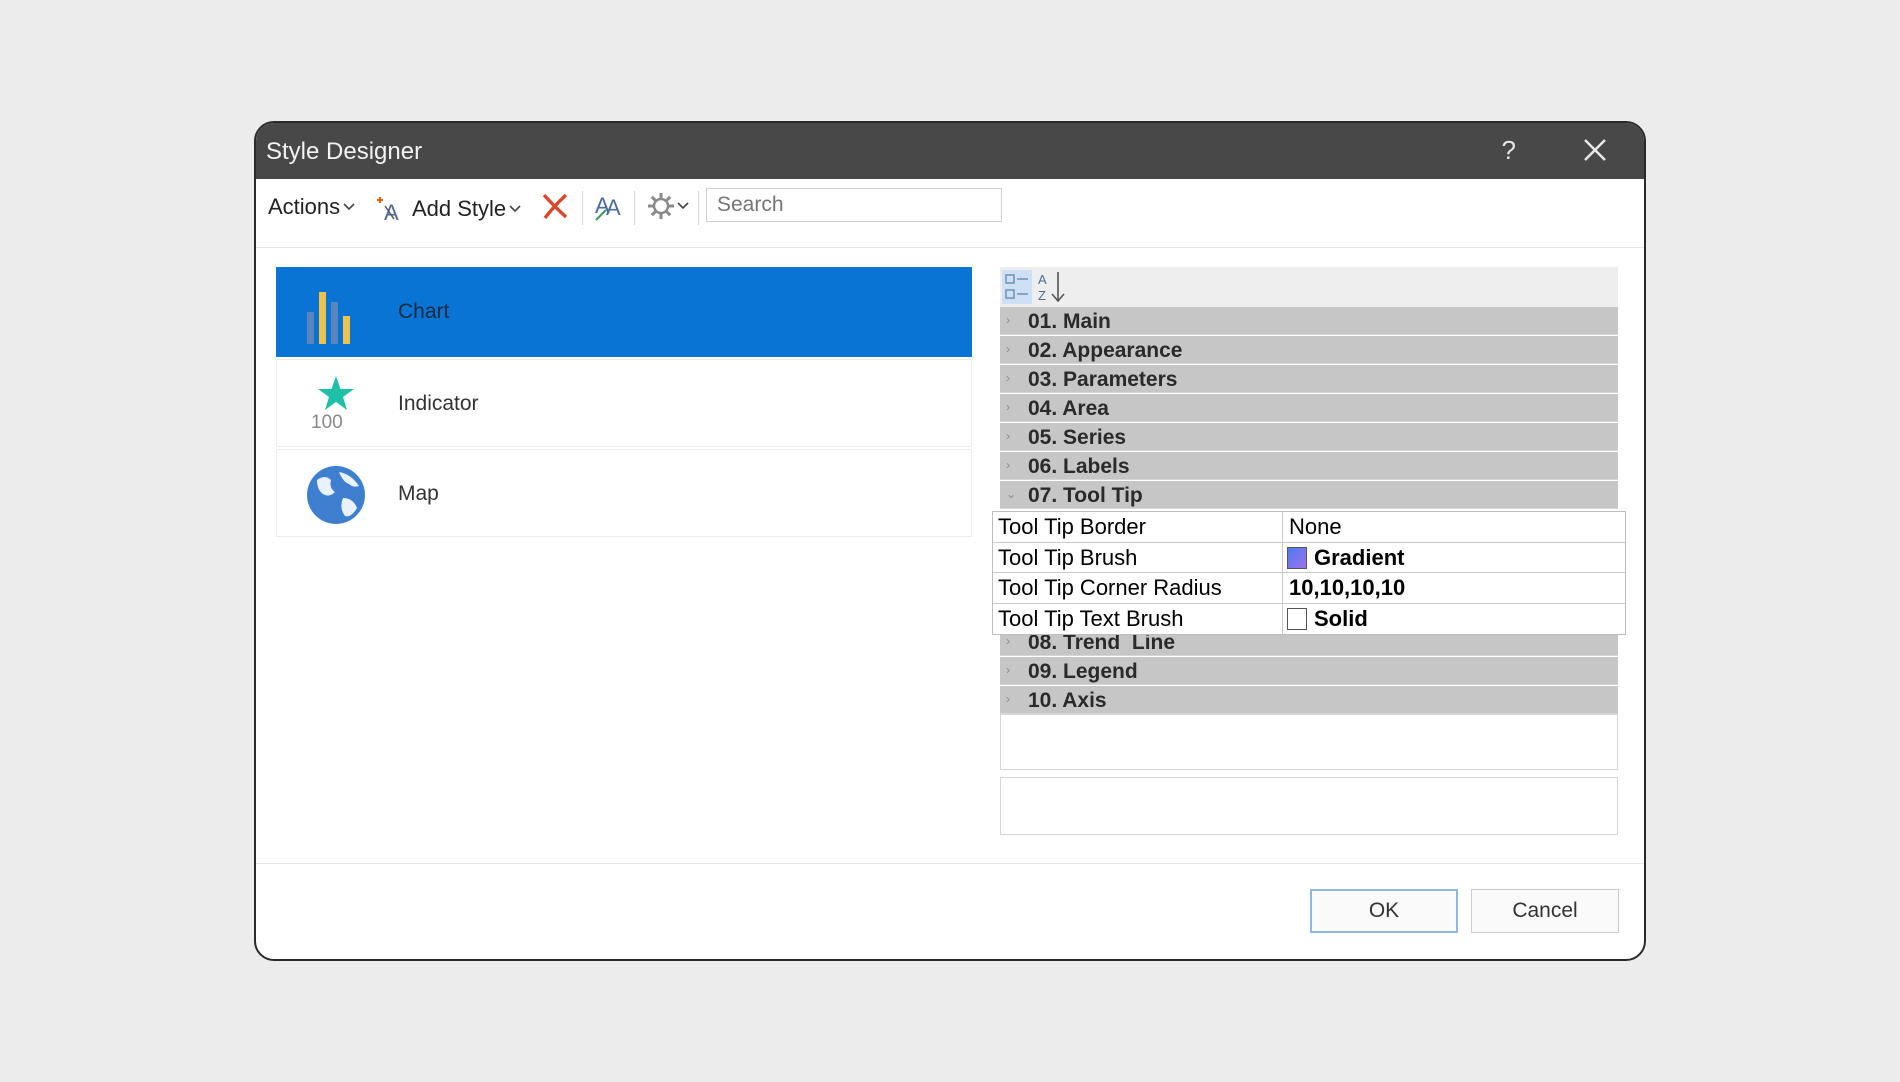 The height and width of the screenshot is (1082, 1900). Describe the element at coordinates (1454, 527) in the screenshot. I see `property-value: None` at that location.